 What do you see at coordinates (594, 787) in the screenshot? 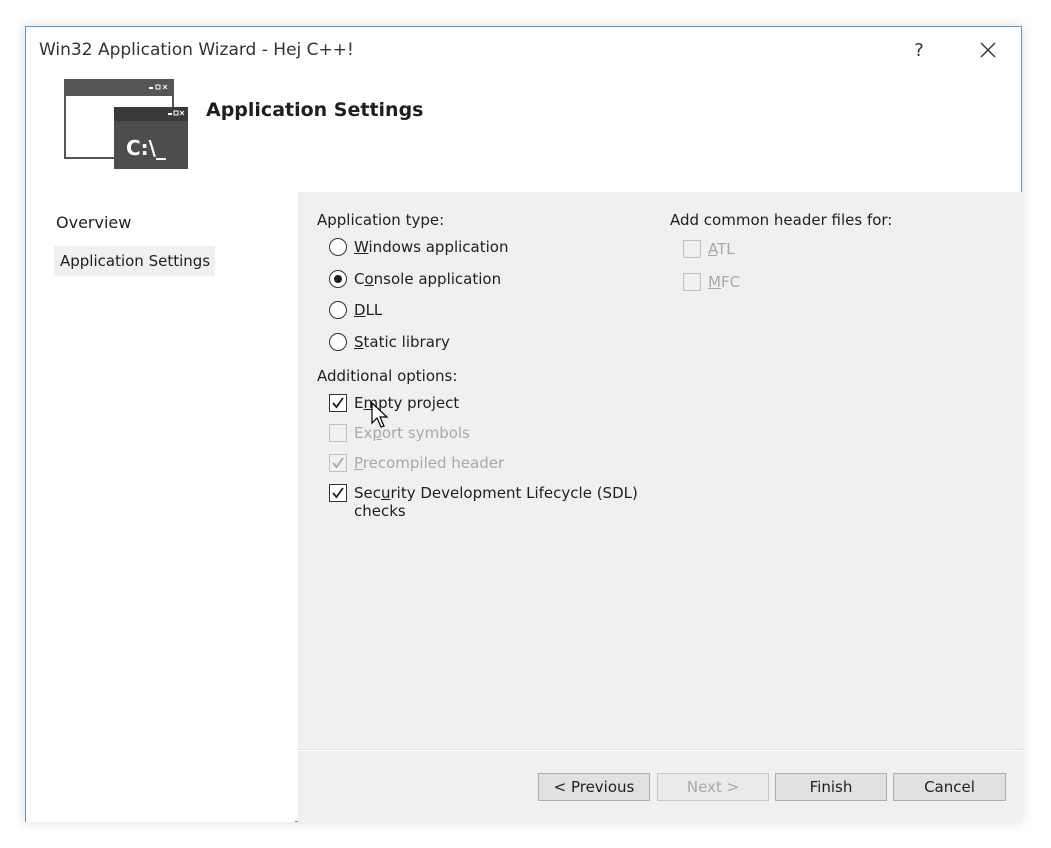
I see `previous-button: < Previous` at bounding box center [594, 787].